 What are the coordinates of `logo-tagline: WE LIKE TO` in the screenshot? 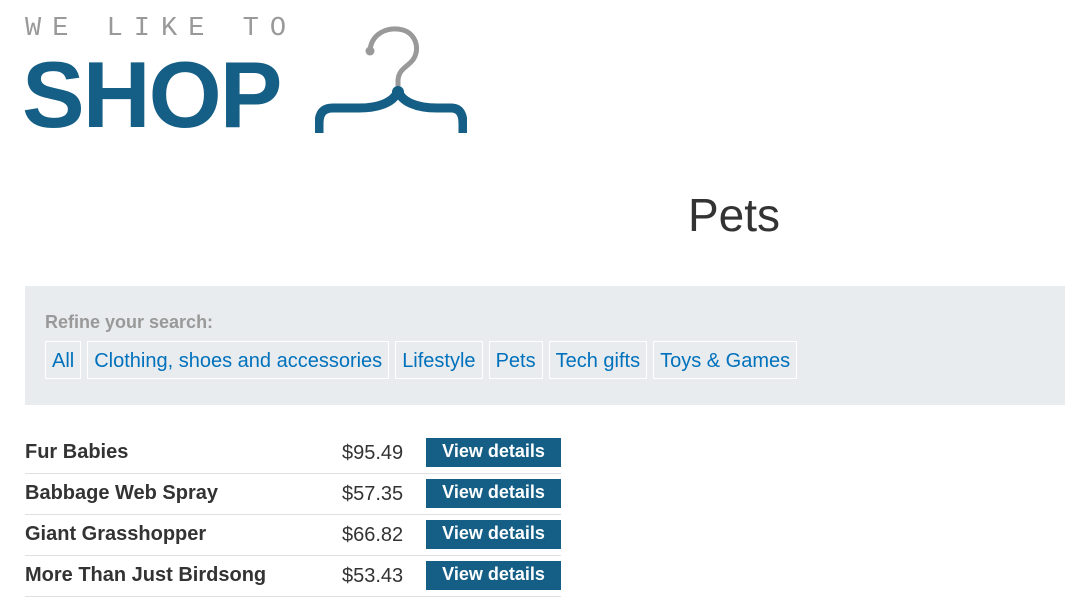 It's located at (161, 29).